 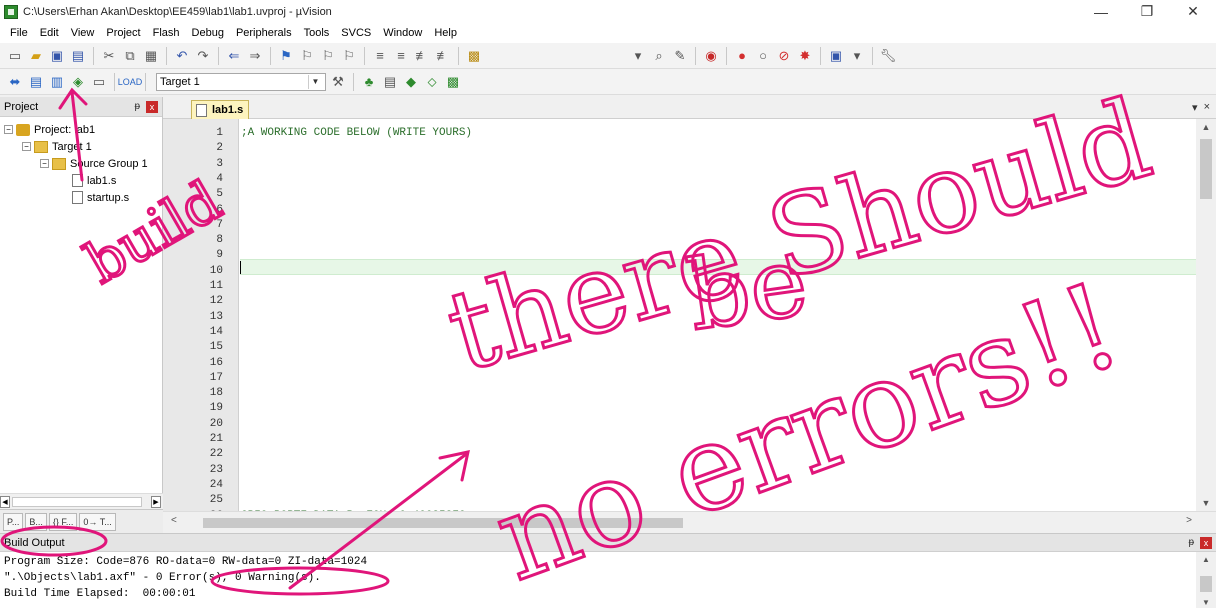 What do you see at coordinates (680, 56) in the screenshot?
I see `incremental-find-icon: ✎` at bounding box center [680, 56].